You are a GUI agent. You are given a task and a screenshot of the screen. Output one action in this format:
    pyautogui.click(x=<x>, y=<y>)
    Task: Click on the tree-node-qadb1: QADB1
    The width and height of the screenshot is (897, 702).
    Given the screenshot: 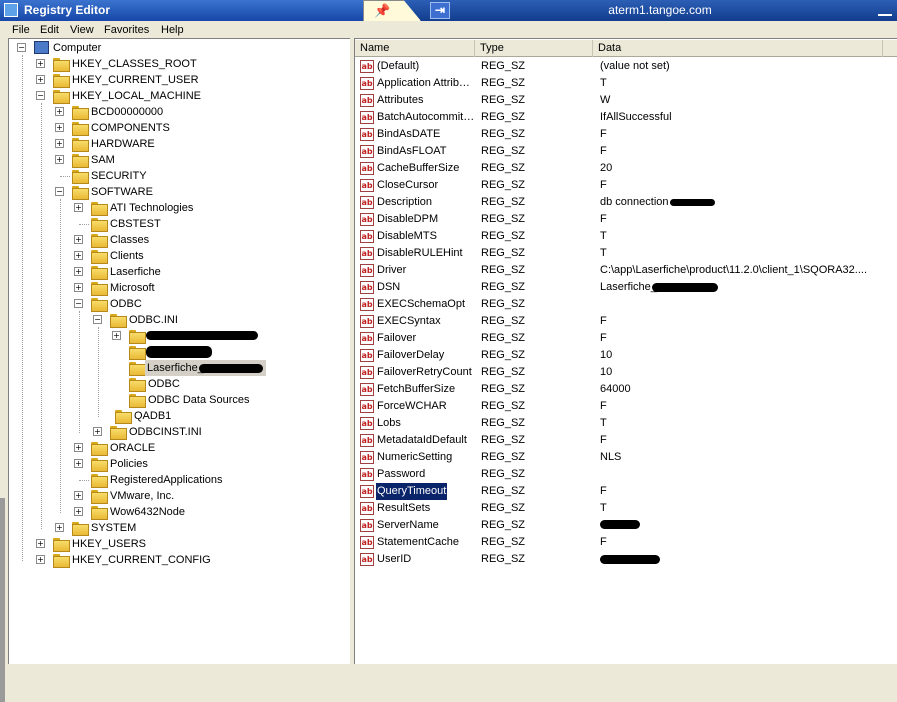 What is the action you would take?
    pyautogui.click(x=179, y=416)
    